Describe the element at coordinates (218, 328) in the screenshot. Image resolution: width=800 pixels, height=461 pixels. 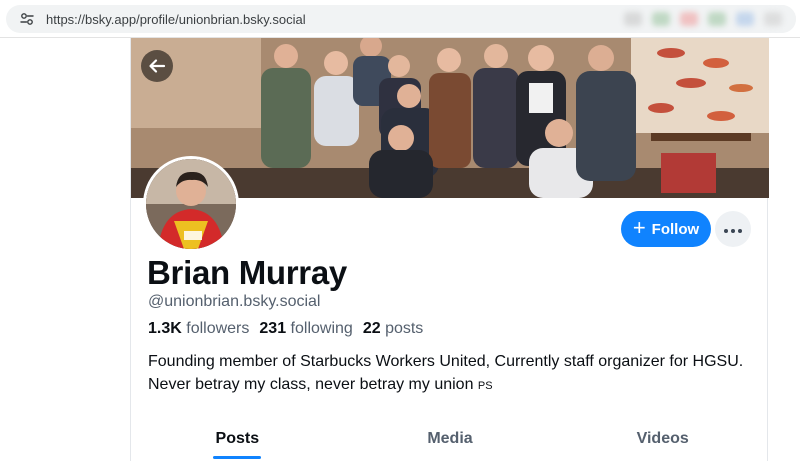
I see `followers-label: followers` at that location.